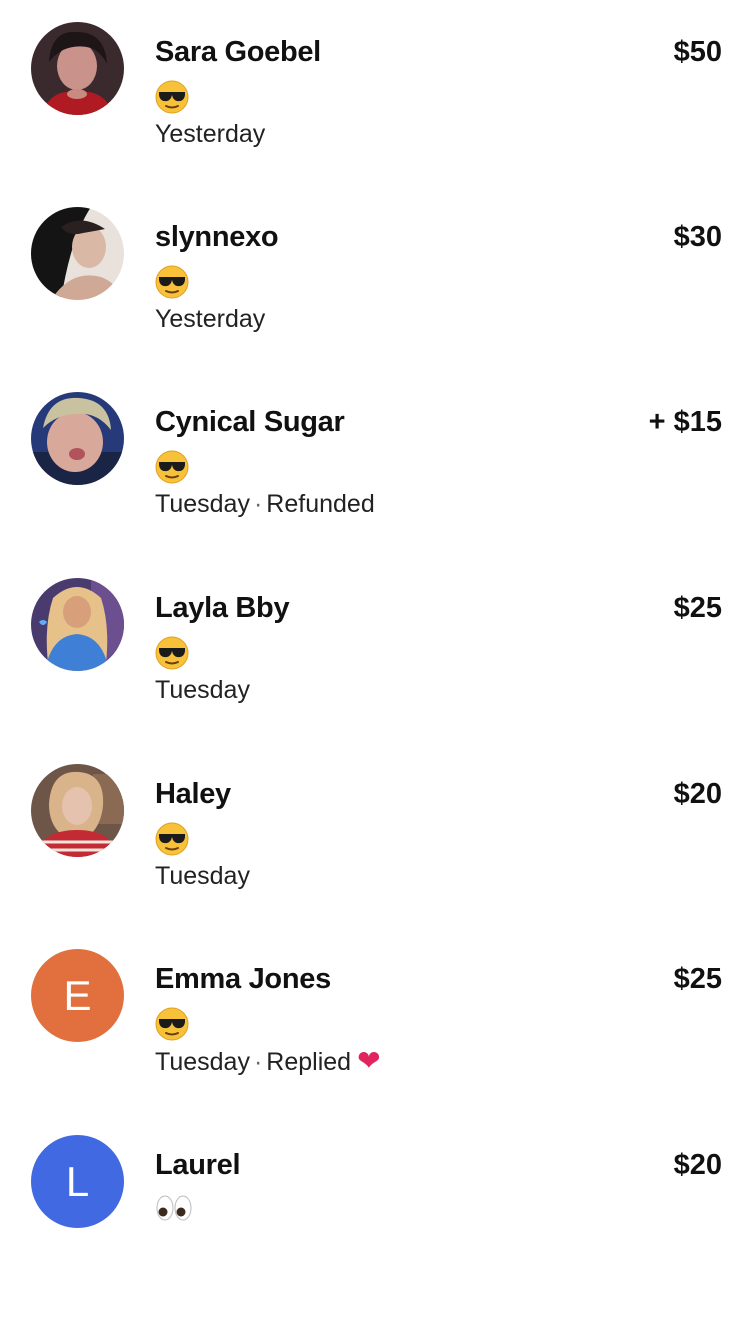 The image size is (754, 1320). What do you see at coordinates (377, 484) in the screenshot?
I see `transaction-row: Cynical Sugar Tuesday · Refunded + $15` at bounding box center [377, 484].